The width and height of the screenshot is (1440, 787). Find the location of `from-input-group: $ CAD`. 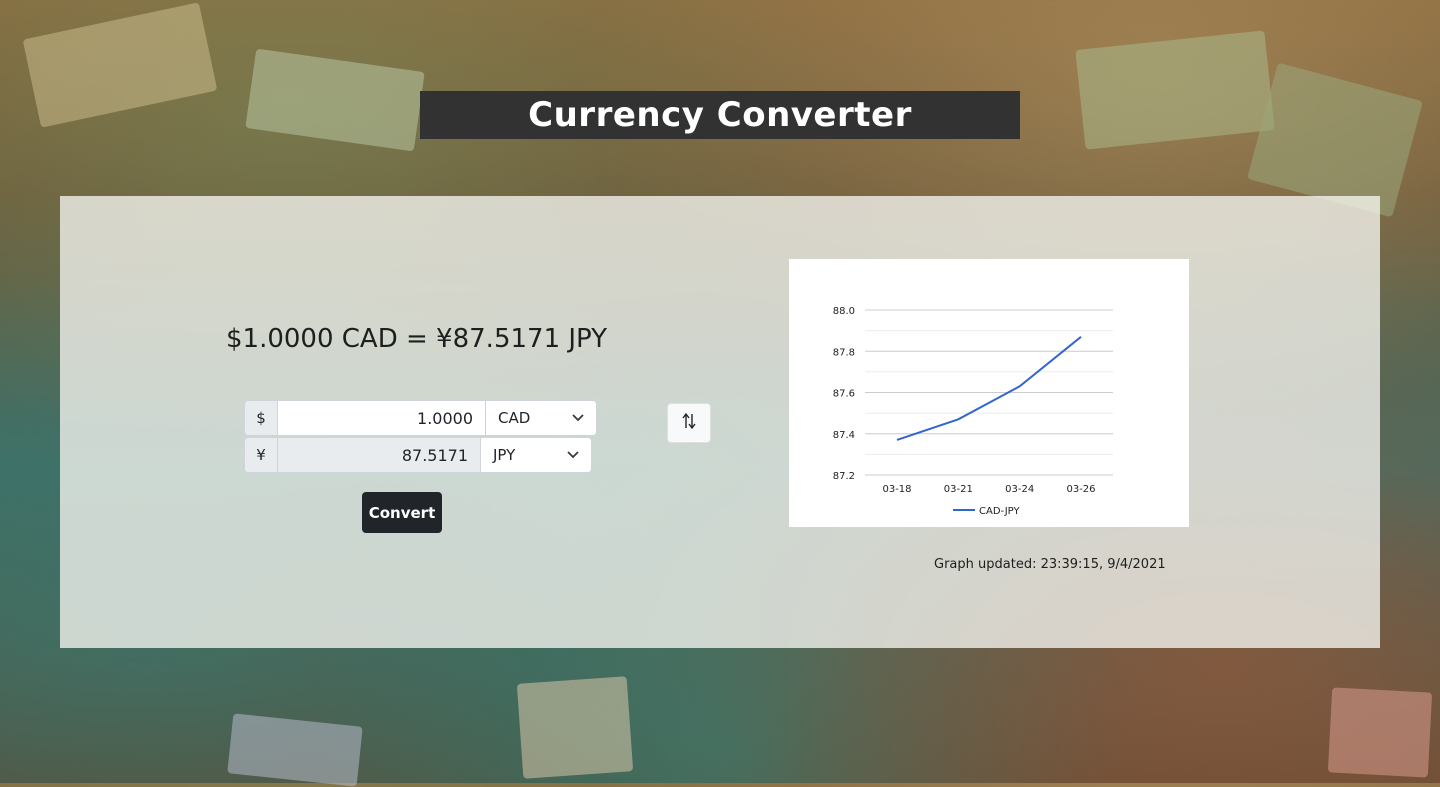

from-input-group: $ CAD is located at coordinates (420, 418).